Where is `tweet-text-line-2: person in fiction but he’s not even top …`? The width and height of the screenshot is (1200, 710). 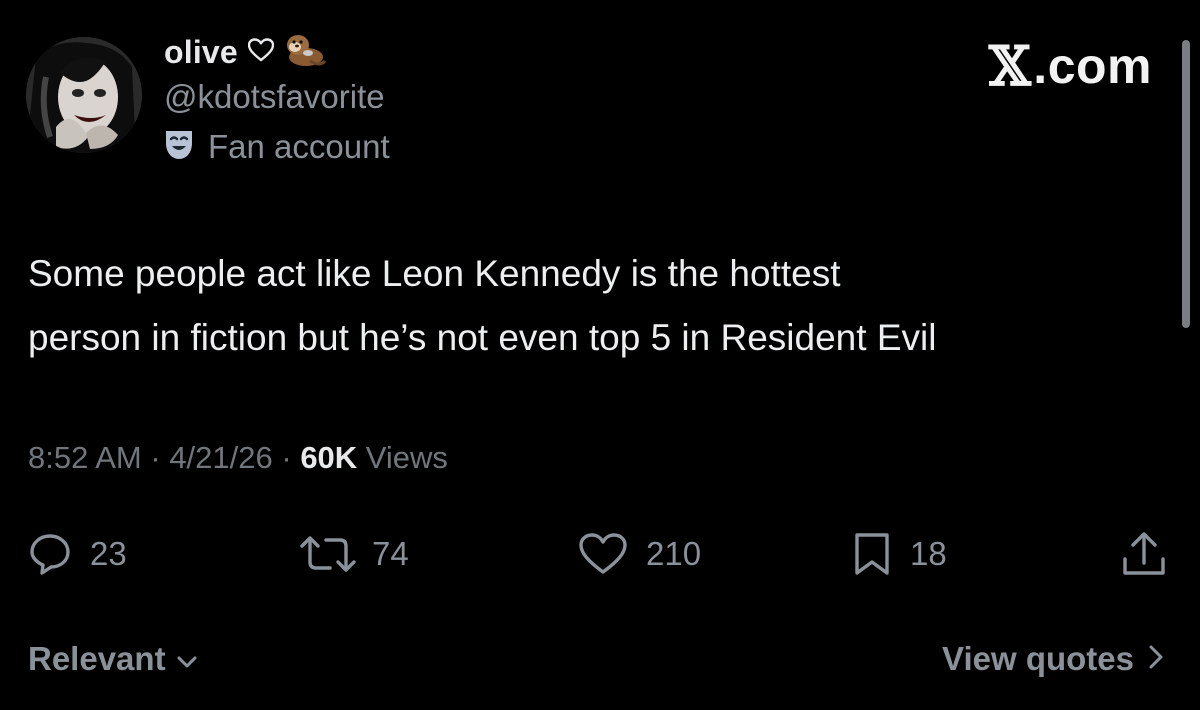
tweet-text-line-2: person in fiction but he’s not even top … is located at coordinates (482, 337).